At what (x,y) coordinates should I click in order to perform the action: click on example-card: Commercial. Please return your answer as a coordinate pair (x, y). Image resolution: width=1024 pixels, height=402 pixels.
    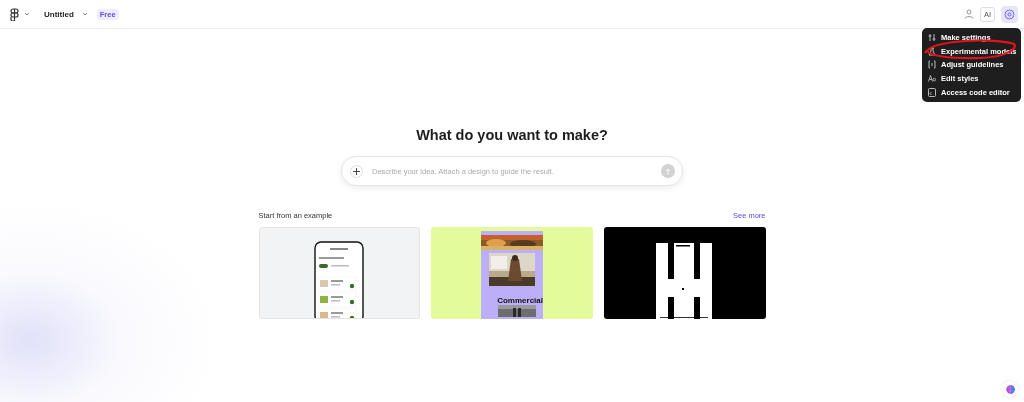
    Looking at the image, I should click on (512, 273).